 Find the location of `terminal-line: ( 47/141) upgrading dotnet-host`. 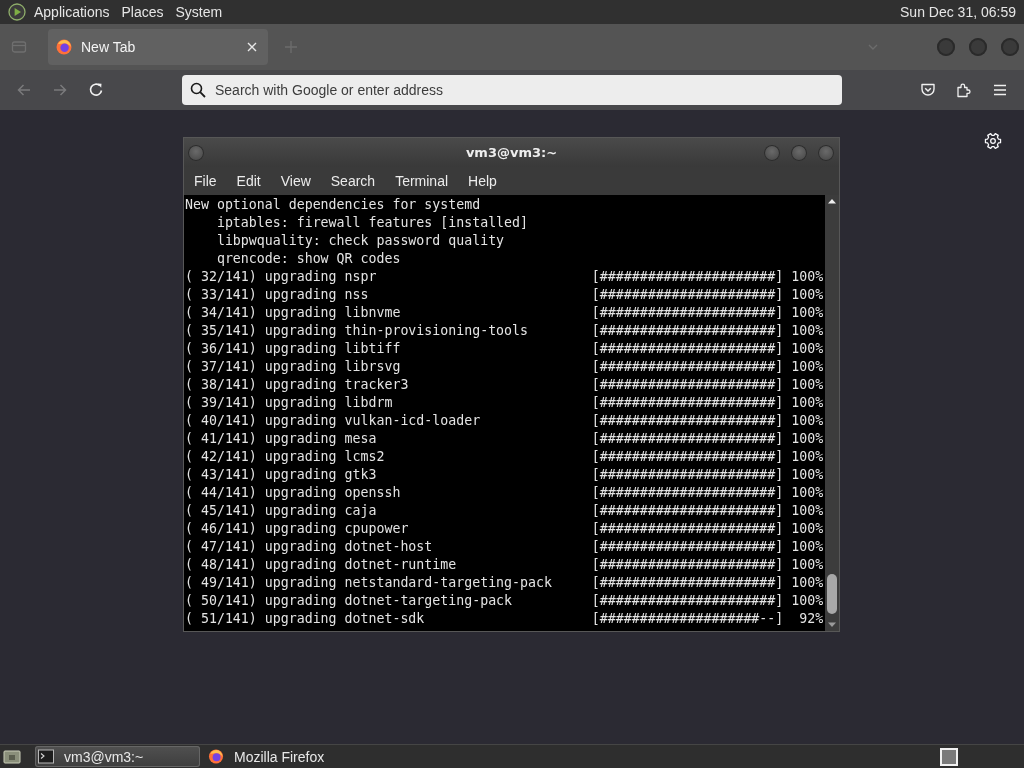

terminal-line: ( 47/141) upgrading dotnet-host is located at coordinates (309, 547).